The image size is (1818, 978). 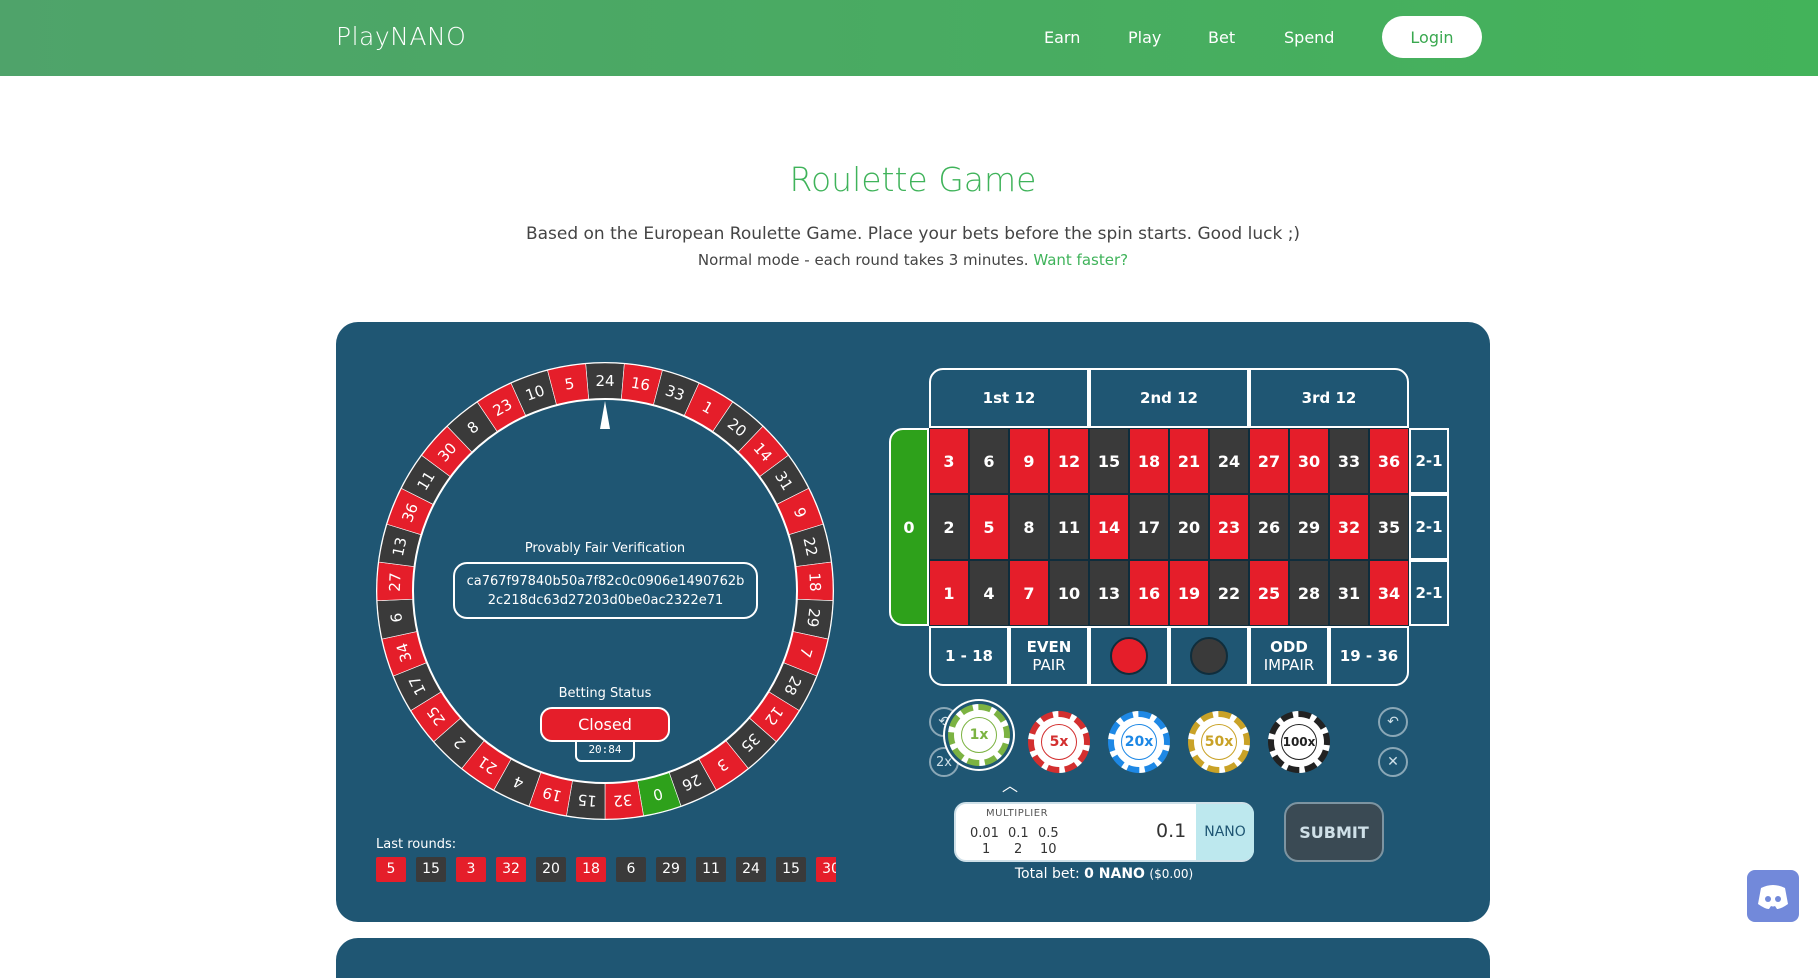 I want to click on chip-1x: 1x, so click(x=979, y=735).